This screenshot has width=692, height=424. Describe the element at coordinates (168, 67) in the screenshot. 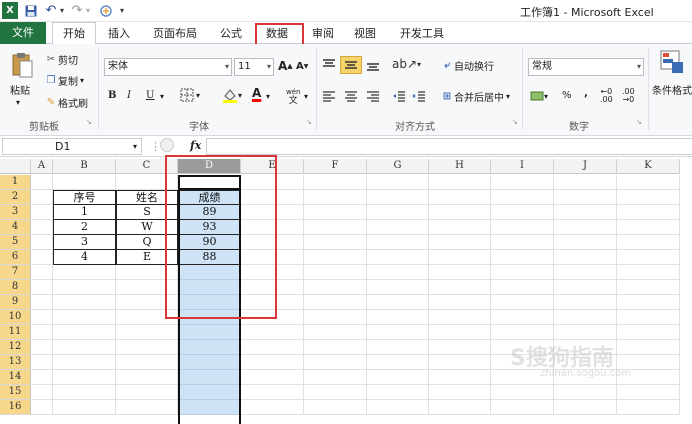

I see `font-name-select: 宋体 ▾` at that location.